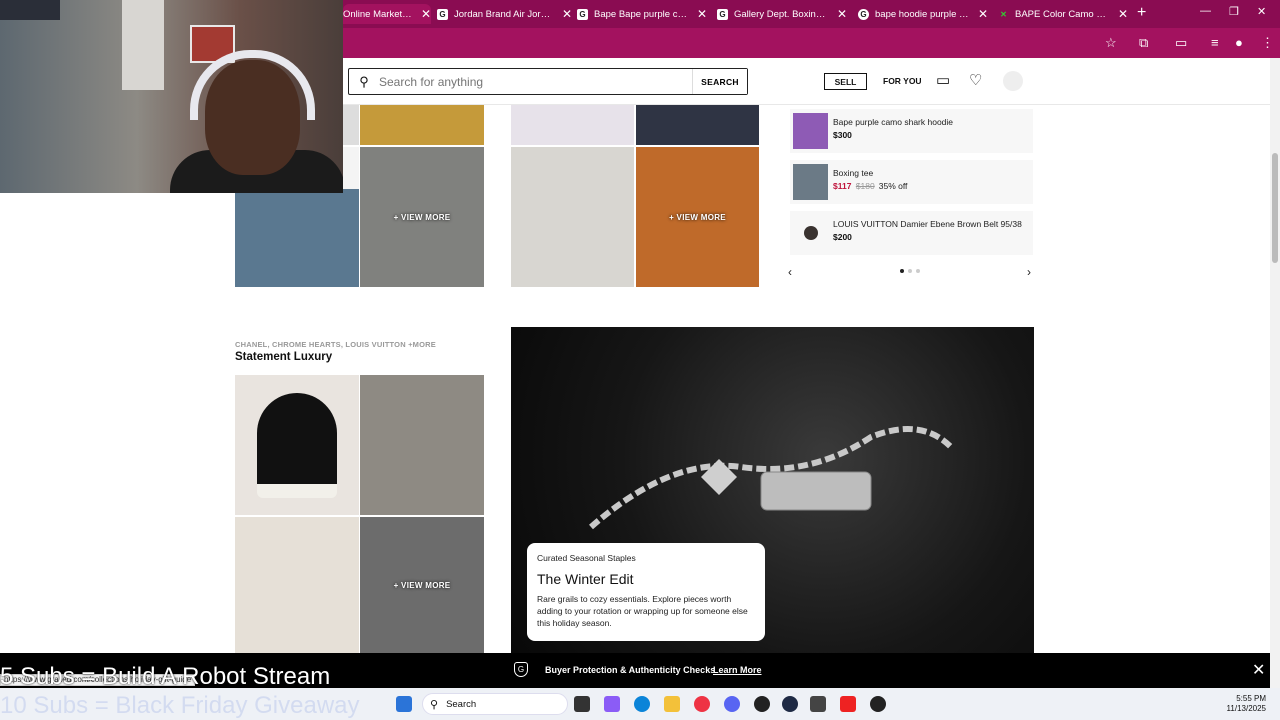  I want to click on copilot-icon, so click(612, 704).